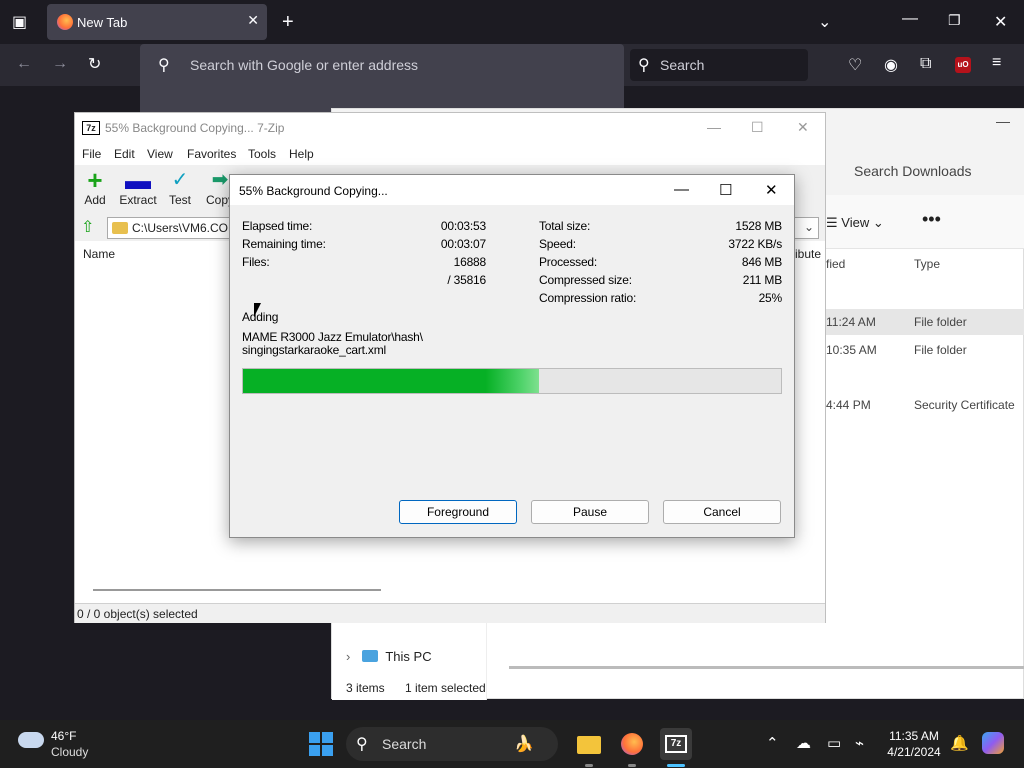  Describe the element at coordinates (589, 744) in the screenshot. I see `file-explorer-app` at that location.